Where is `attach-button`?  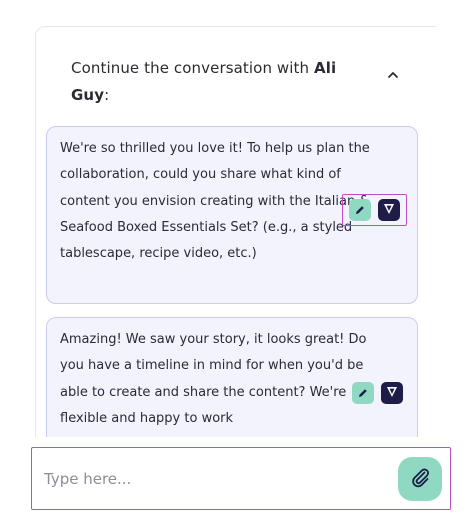
attach-button is located at coordinates (420, 479).